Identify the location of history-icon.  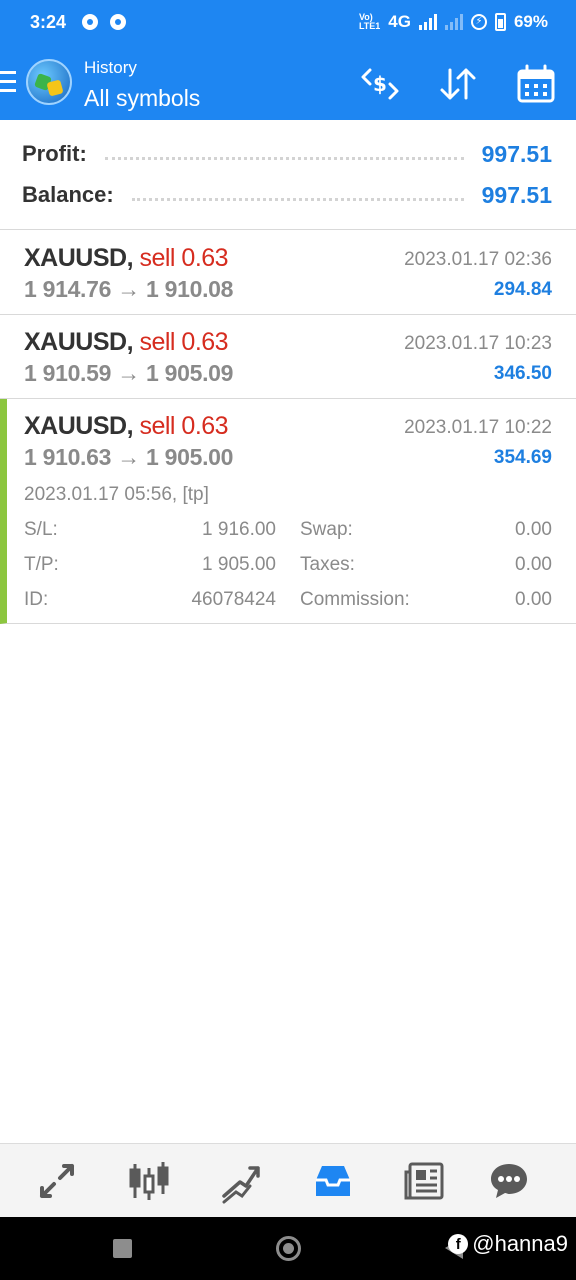
(333, 1181).